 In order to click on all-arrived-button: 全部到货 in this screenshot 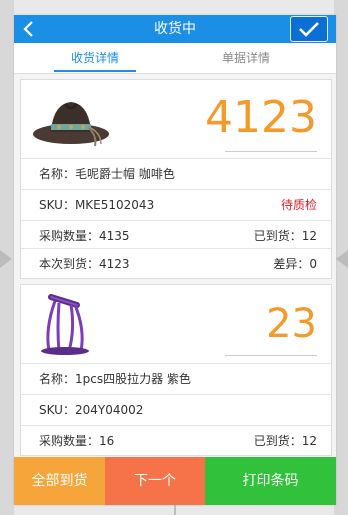, I will do `click(59, 481)`.